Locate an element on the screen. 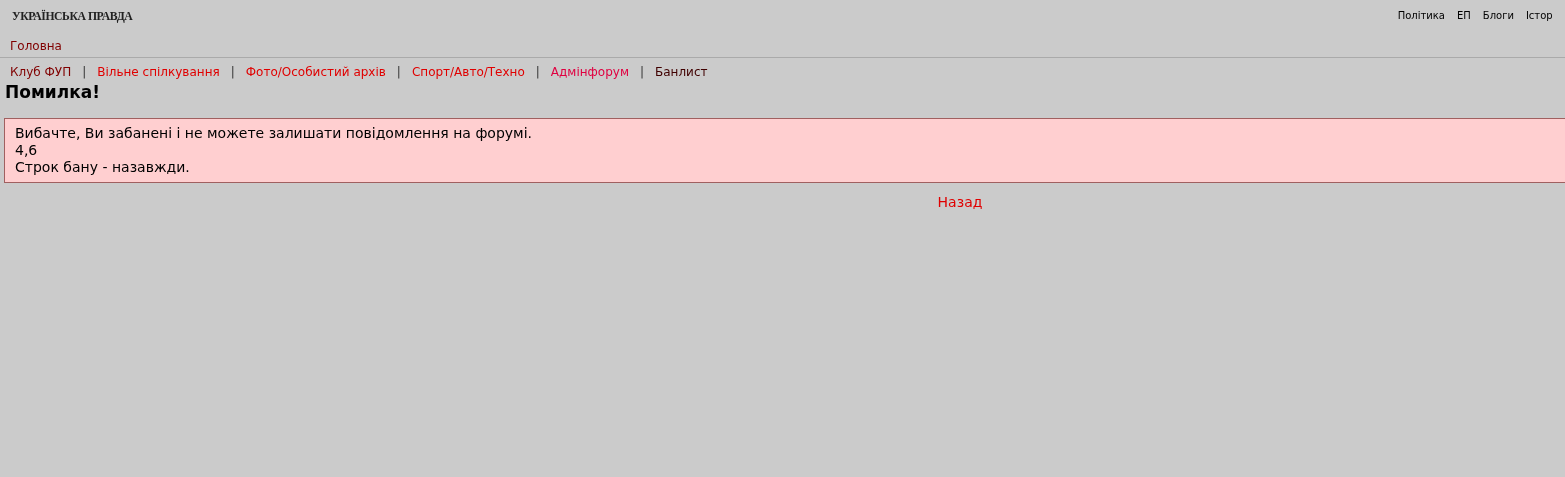 This screenshot has width=1565, height=477. home-link: Головна is located at coordinates (36, 45).